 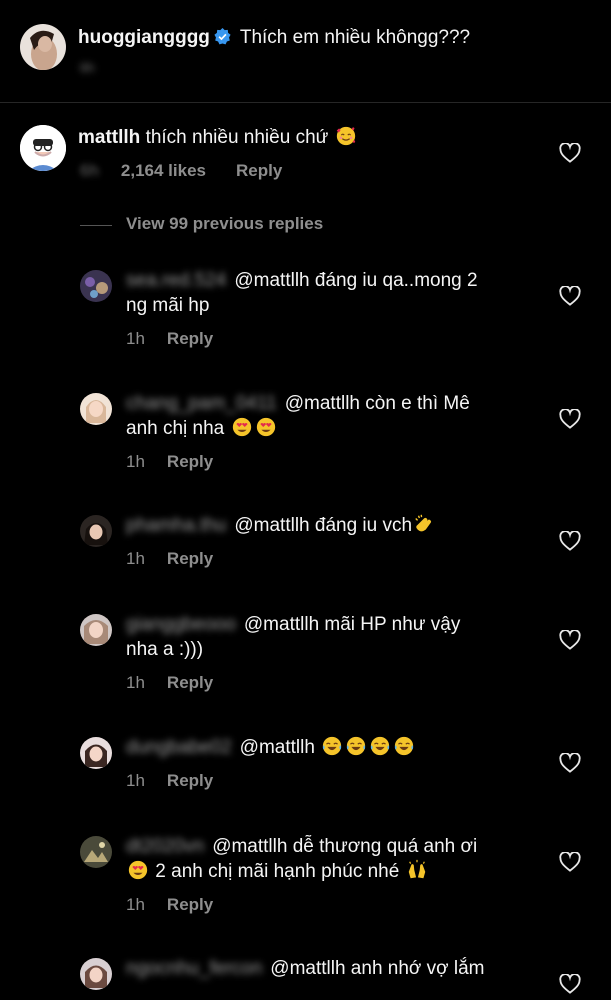 What do you see at coordinates (417, 870) in the screenshot?
I see `raising-hands-emoji-icon` at bounding box center [417, 870].